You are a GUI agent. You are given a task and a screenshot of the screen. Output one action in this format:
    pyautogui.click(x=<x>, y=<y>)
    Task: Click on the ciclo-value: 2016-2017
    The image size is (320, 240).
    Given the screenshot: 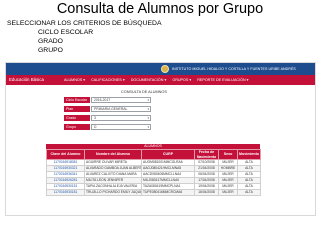 What is the action you would take?
    pyautogui.click(x=102, y=100)
    